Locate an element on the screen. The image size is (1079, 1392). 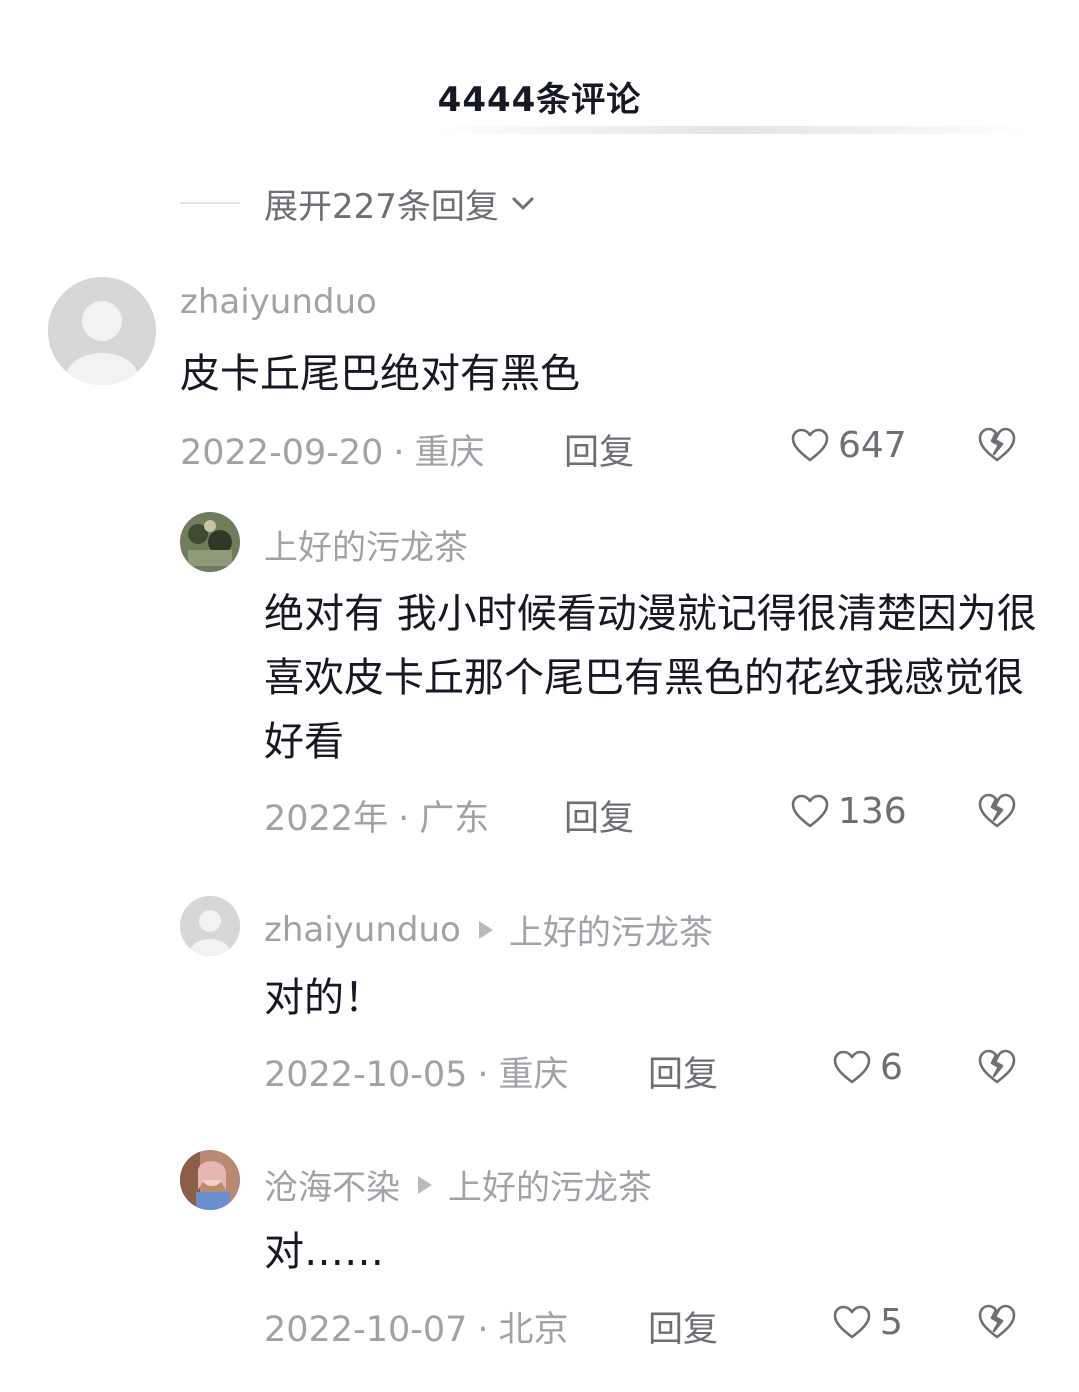
comment-username: 沧海不染 上好的污龙茶 is located at coordinates (458, 1184).